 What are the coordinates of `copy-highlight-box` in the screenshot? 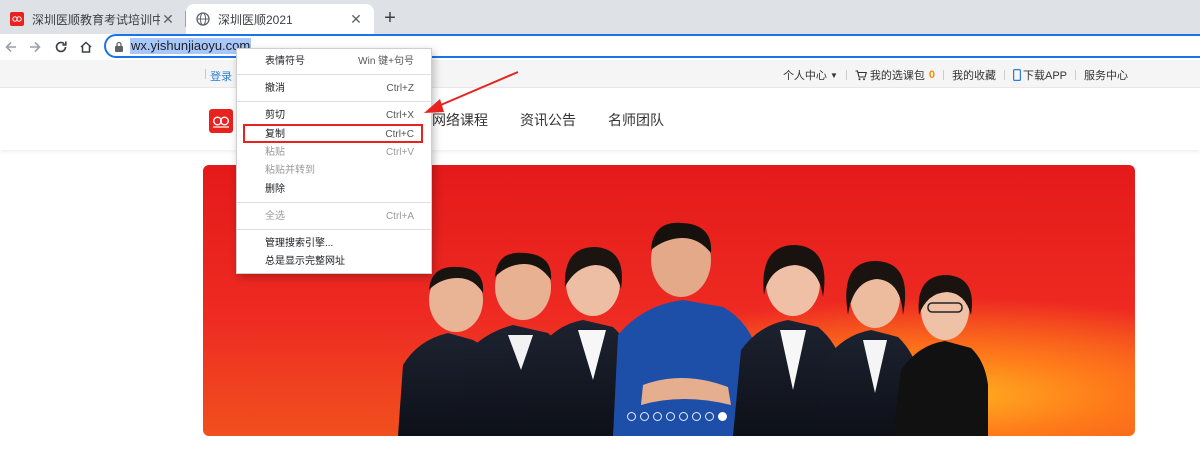 It's located at (333, 133).